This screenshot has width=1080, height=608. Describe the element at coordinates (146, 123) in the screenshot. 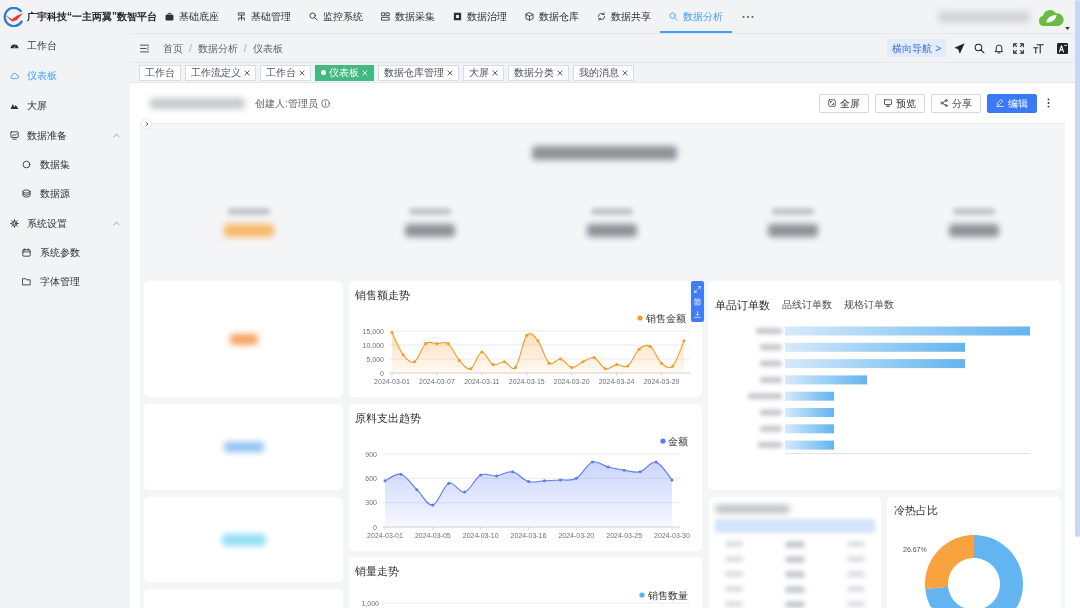

I see `chevron-right-icon` at that location.